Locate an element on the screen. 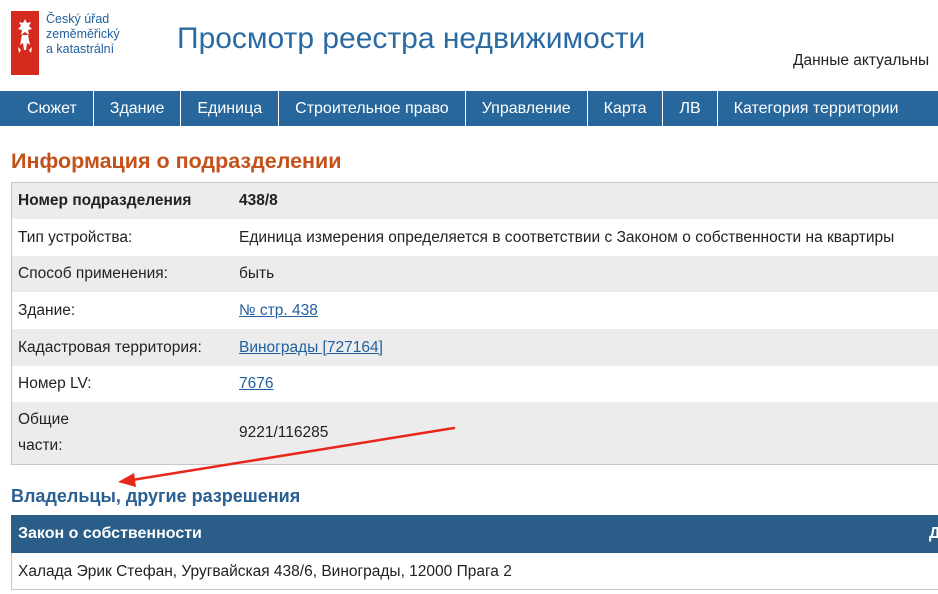  nav-item-building: Здание is located at coordinates (138, 108).